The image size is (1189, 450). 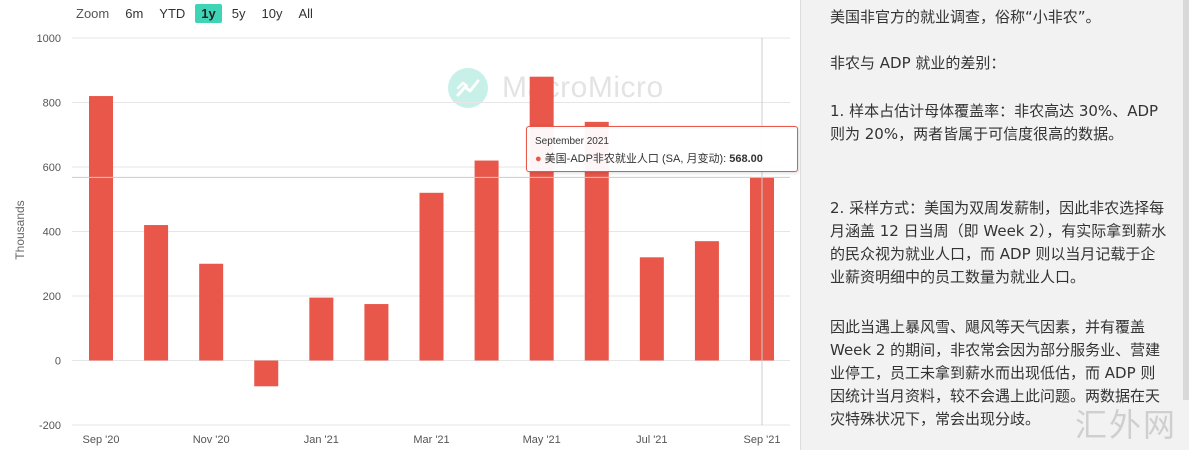 What do you see at coordinates (211, 440) in the screenshot?
I see `x-tick-label: Nov '20` at bounding box center [211, 440].